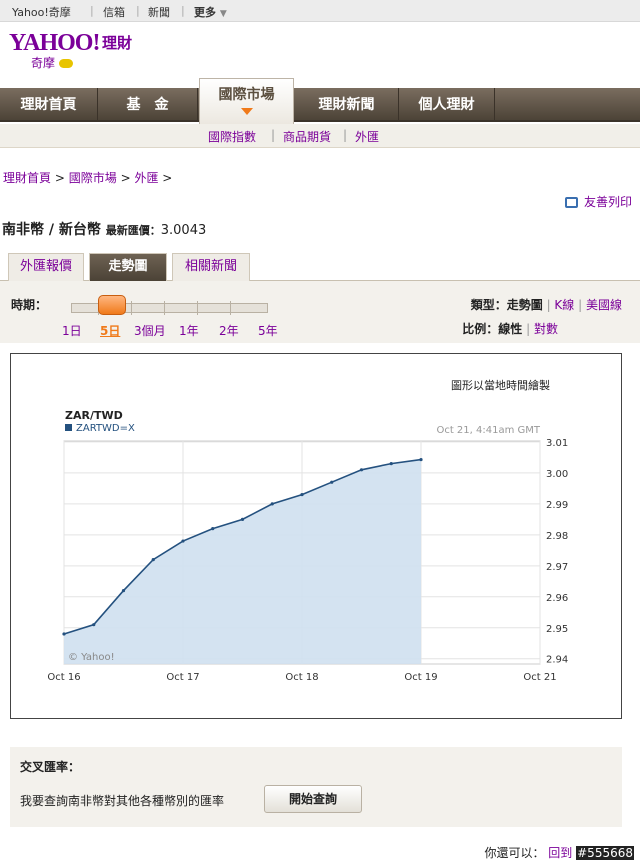 This screenshot has height=861, width=640. Describe the element at coordinates (488, 305) in the screenshot. I see `type-label: 類型：` at that location.